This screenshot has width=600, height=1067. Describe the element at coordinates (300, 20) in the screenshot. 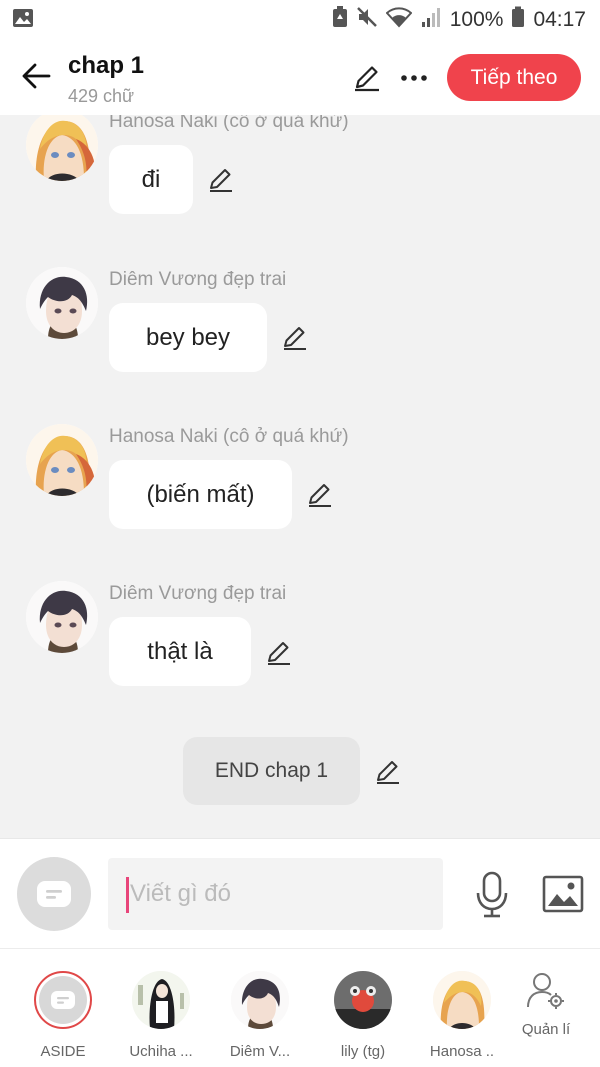

I see `status-bar: 100% 04:17` at that location.